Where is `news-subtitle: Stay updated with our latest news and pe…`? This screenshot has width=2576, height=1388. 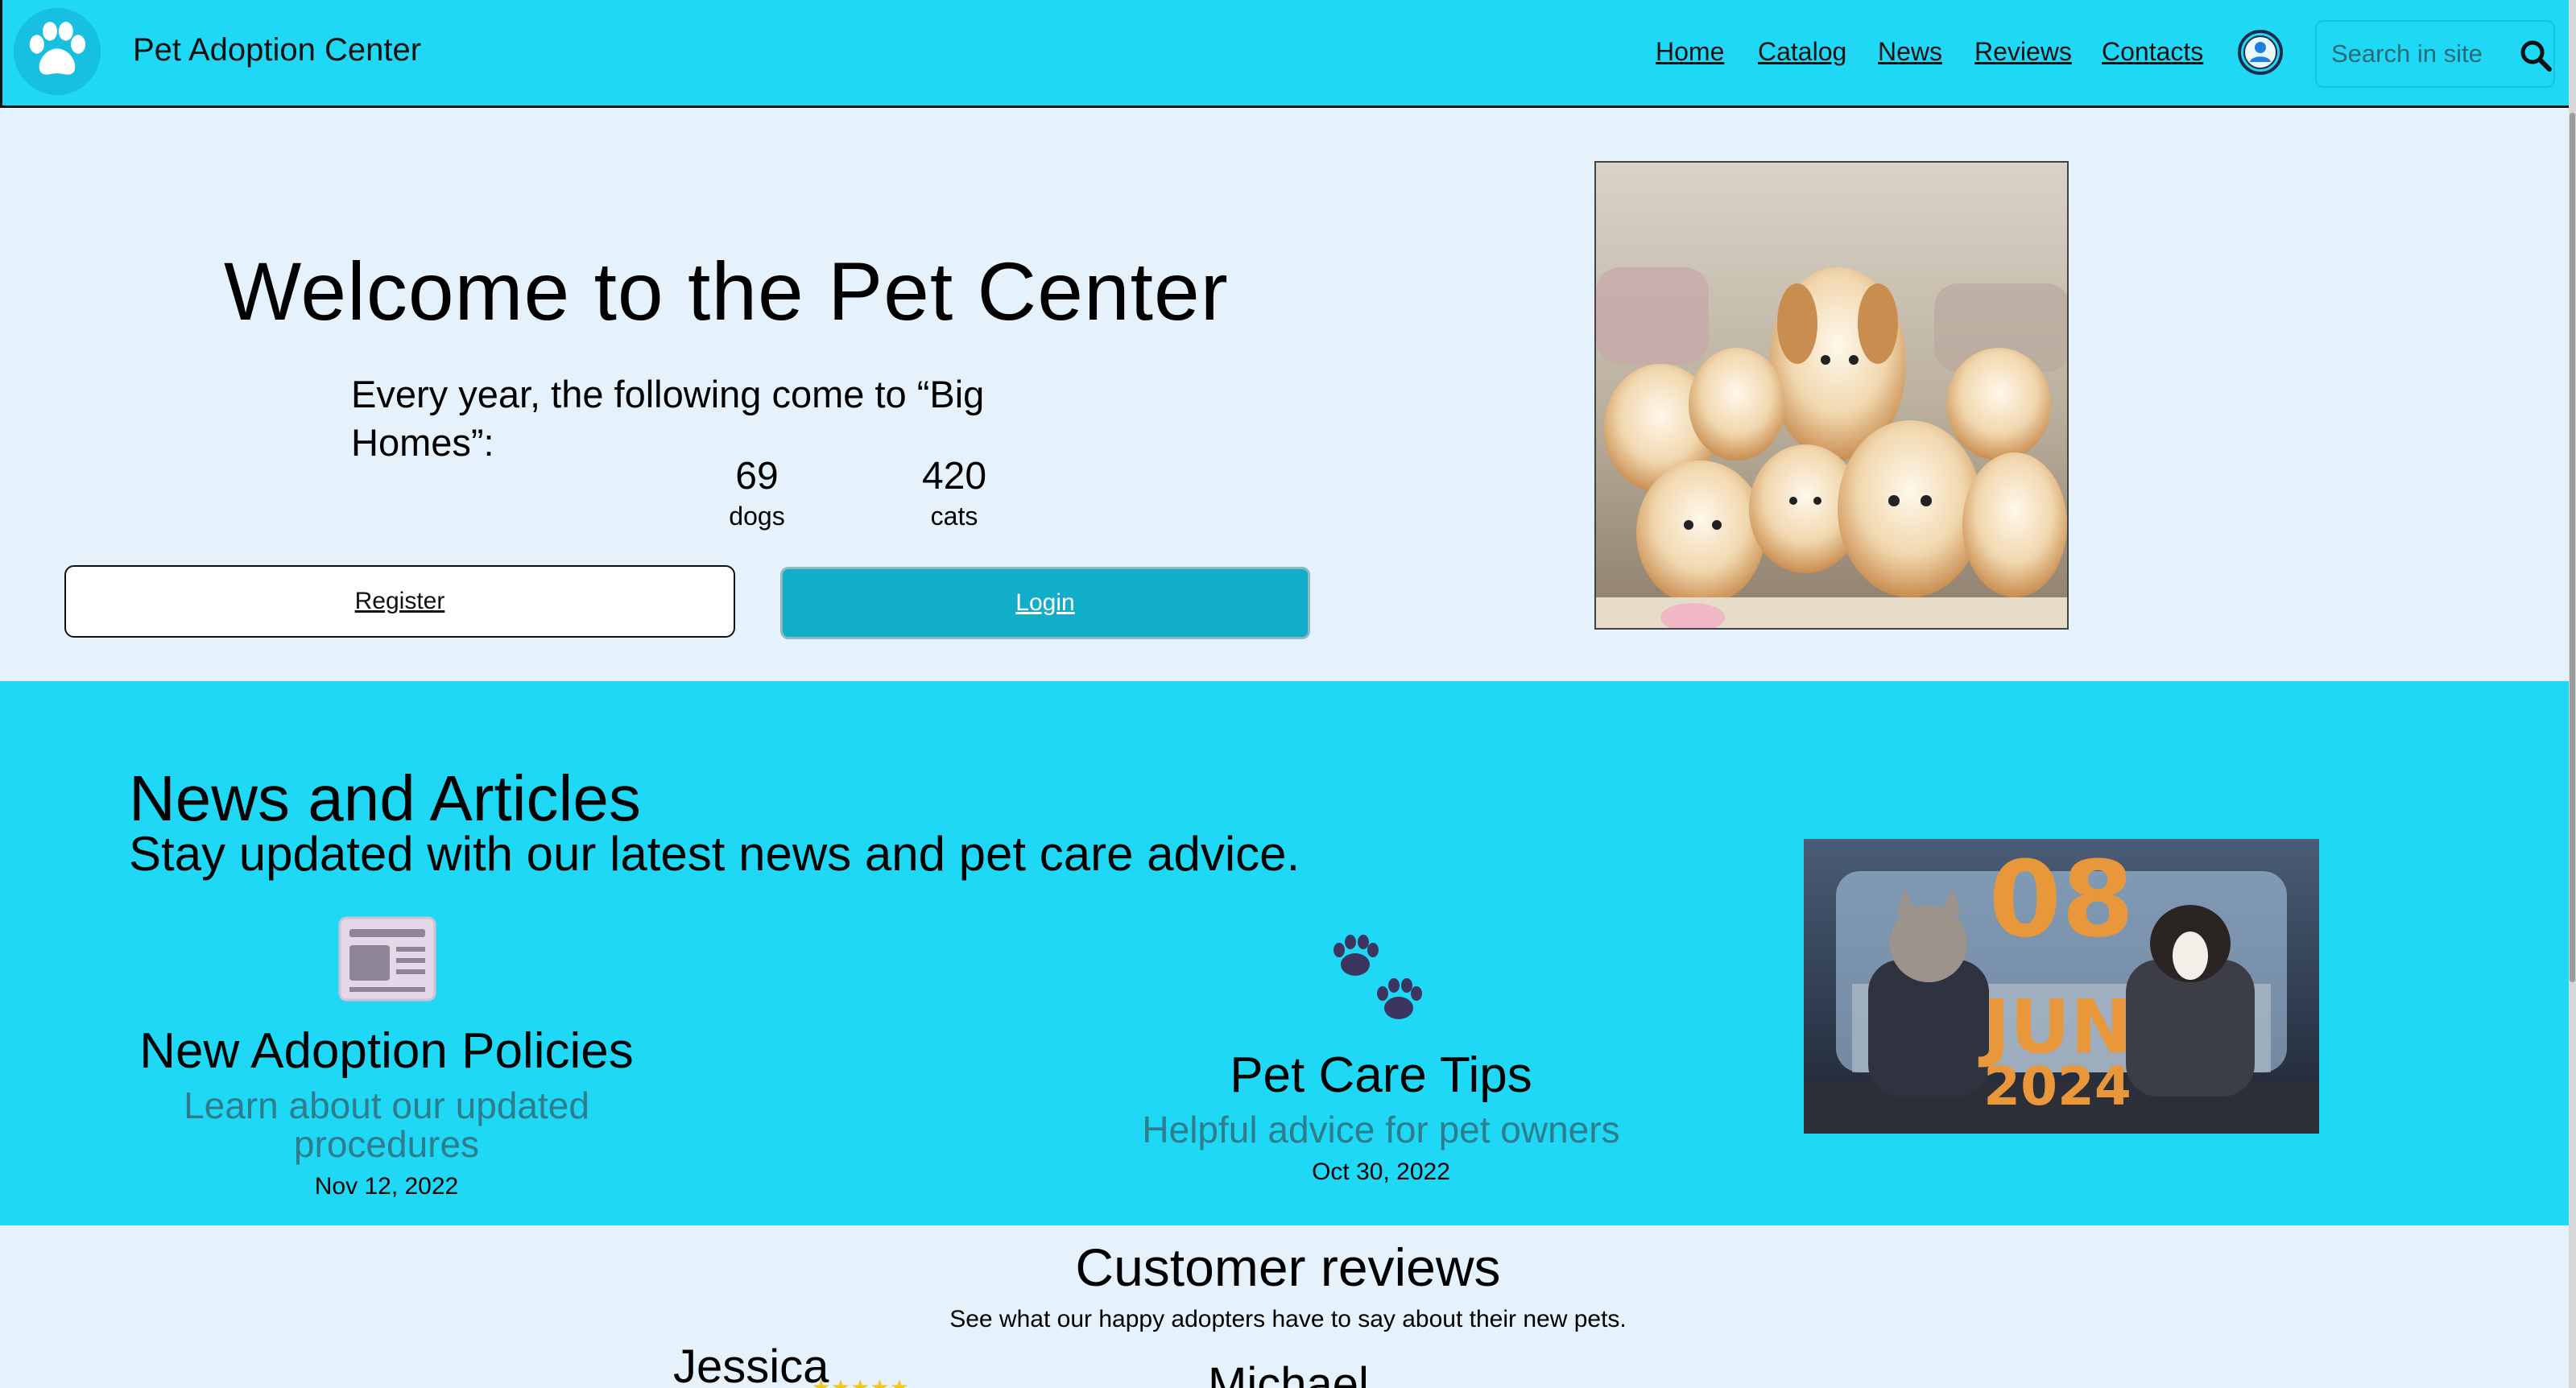
news-subtitle: Stay updated with our latest news and pe… is located at coordinates (715, 854).